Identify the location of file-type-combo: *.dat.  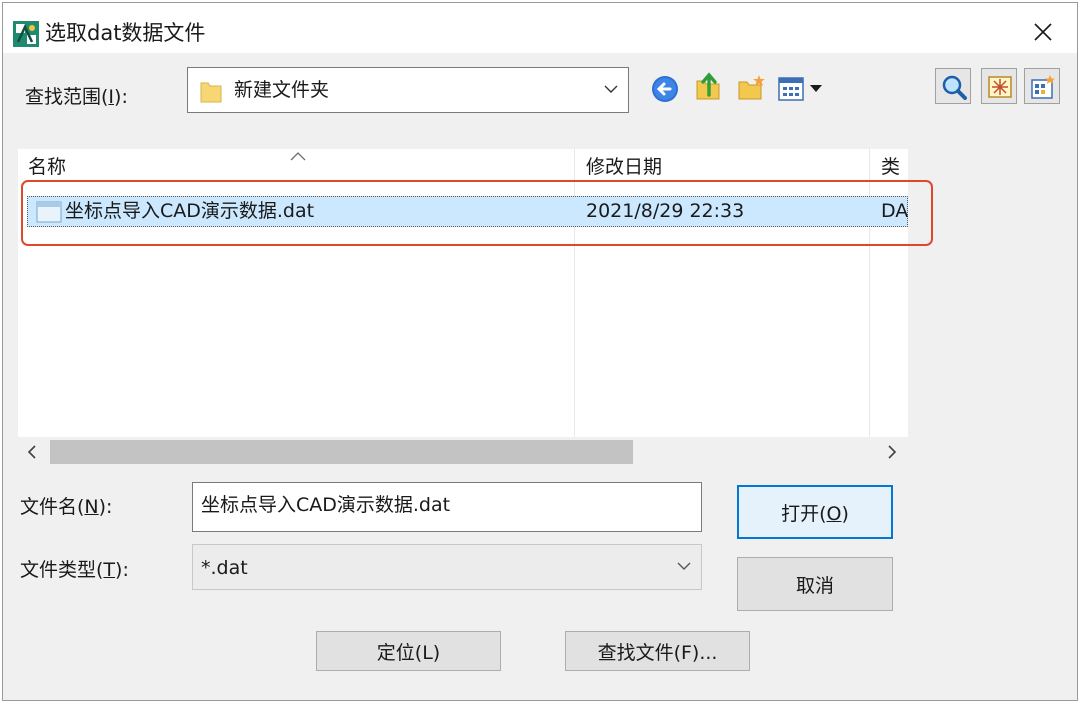
(447, 567).